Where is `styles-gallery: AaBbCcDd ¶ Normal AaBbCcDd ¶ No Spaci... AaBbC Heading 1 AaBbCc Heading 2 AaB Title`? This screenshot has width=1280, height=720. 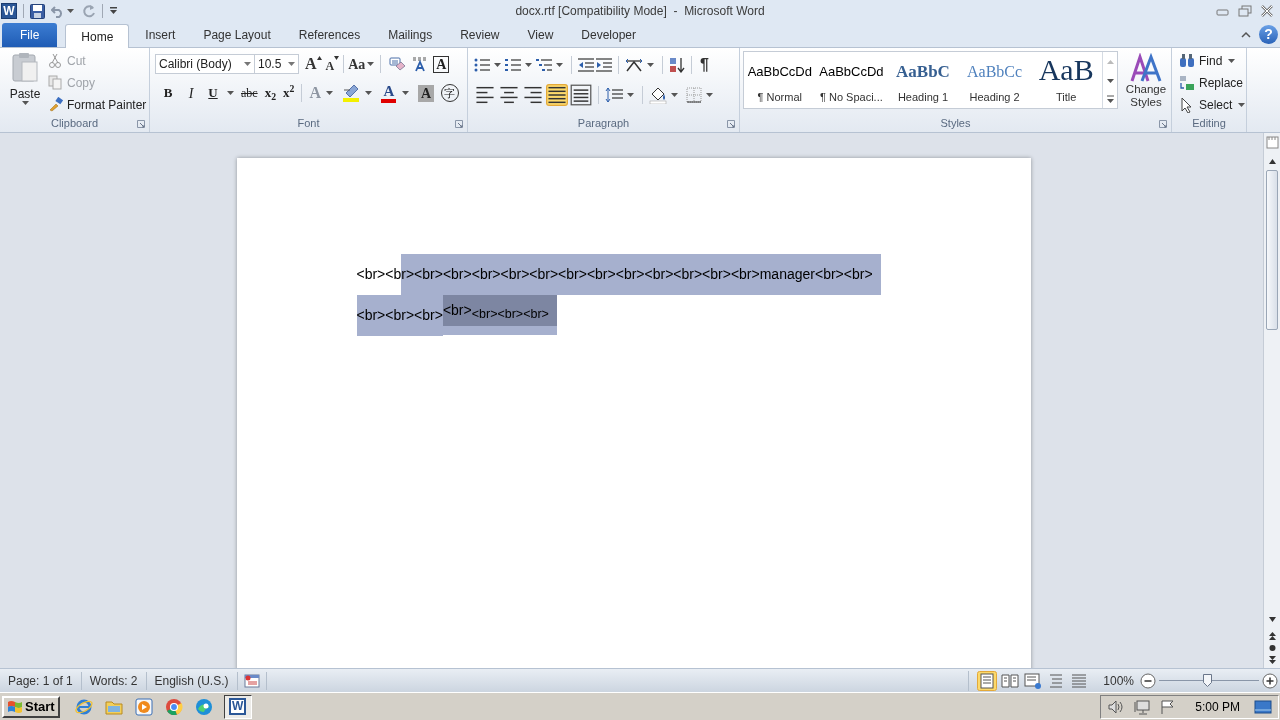 styles-gallery: AaBbCcDd ¶ Normal AaBbCcDd ¶ No Spaci... AaBbC Heading 1 AaBbCc Heading 2 AaB Title is located at coordinates (930, 80).